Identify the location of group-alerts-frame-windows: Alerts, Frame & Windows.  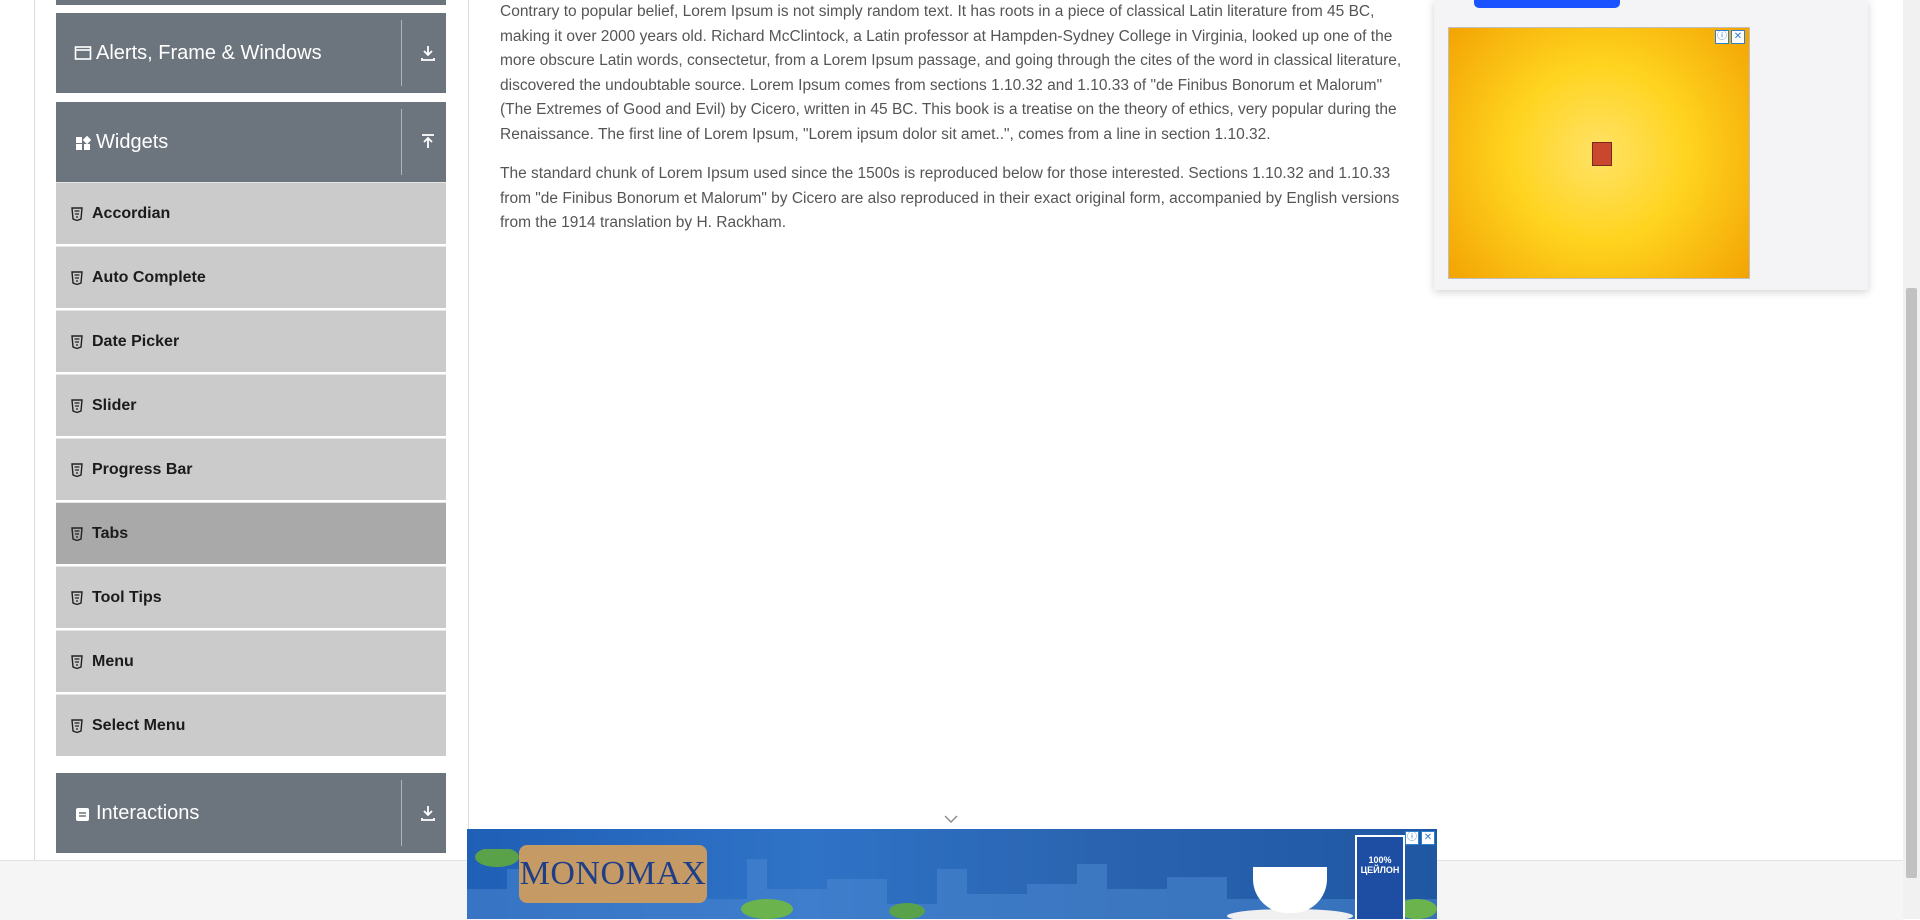
(251, 53).